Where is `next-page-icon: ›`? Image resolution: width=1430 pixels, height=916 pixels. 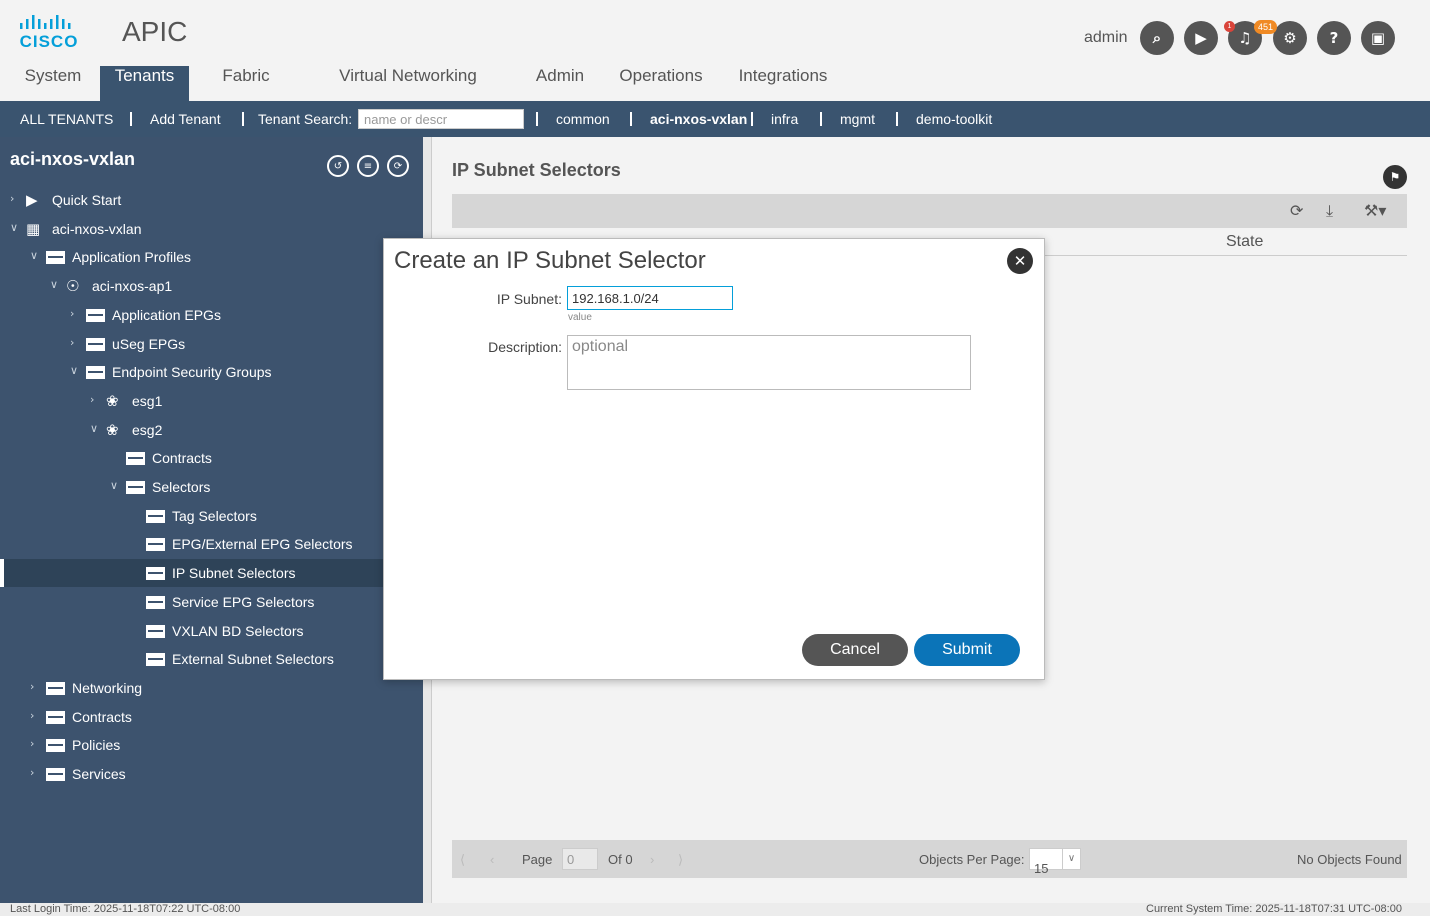 next-page-icon: › is located at coordinates (652, 859).